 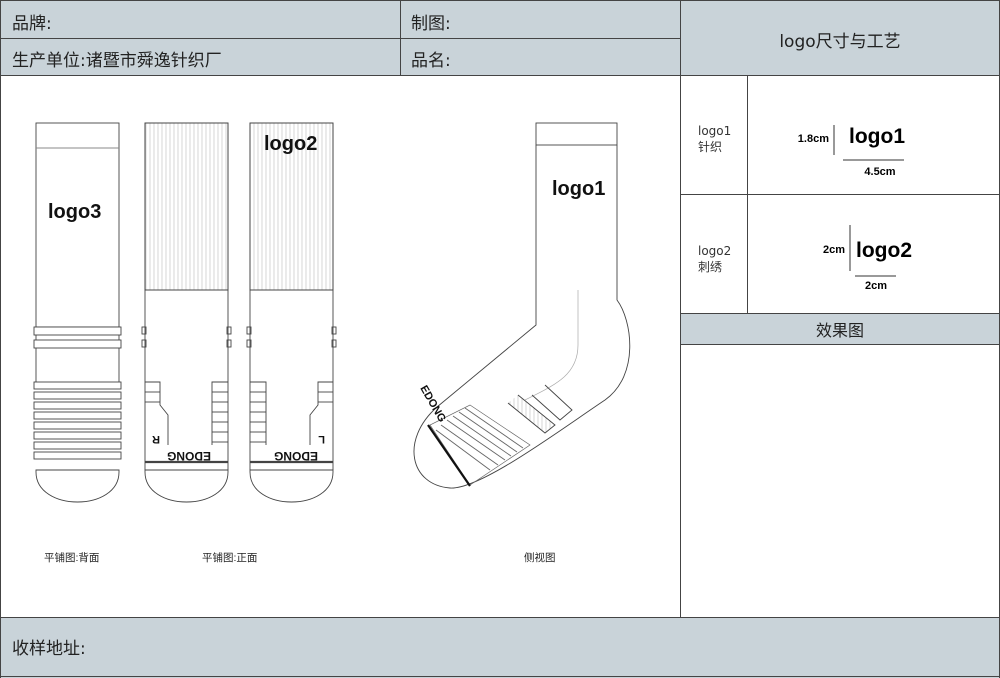 I want to click on side-logo-text: logo1, so click(x=578, y=189).